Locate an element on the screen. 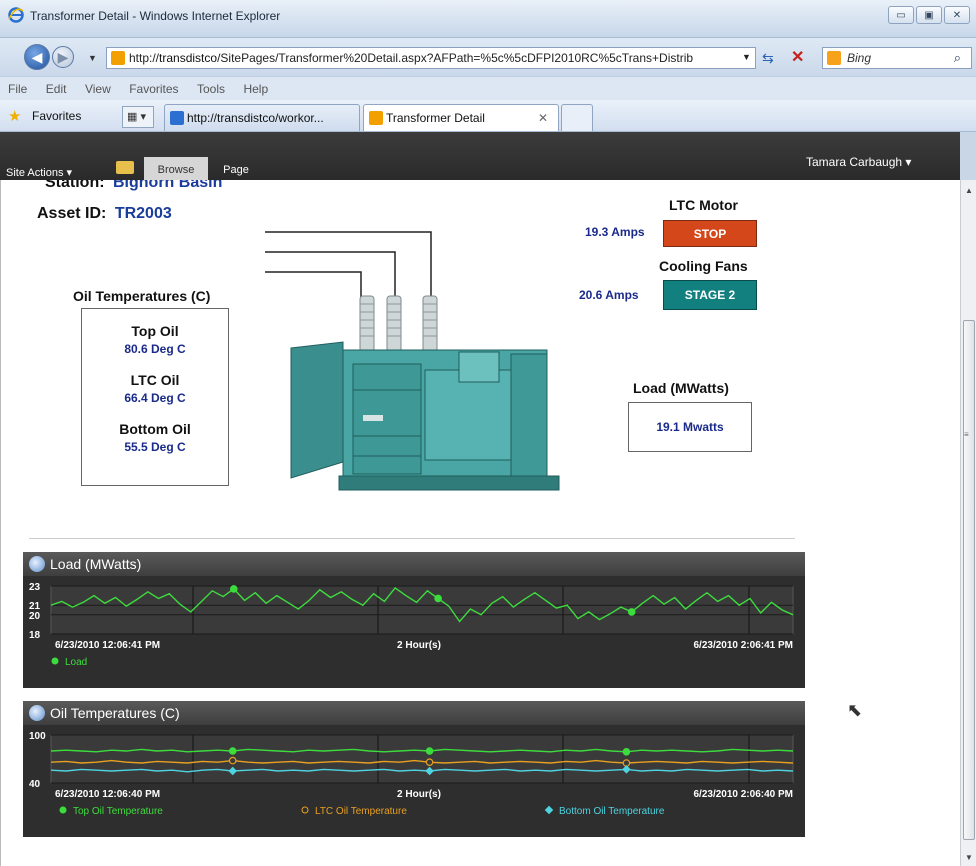 Image resolution: width=976 pixels, height=866 pixels. search-input: Bing ⌕ is located at coordinates (897, 58).